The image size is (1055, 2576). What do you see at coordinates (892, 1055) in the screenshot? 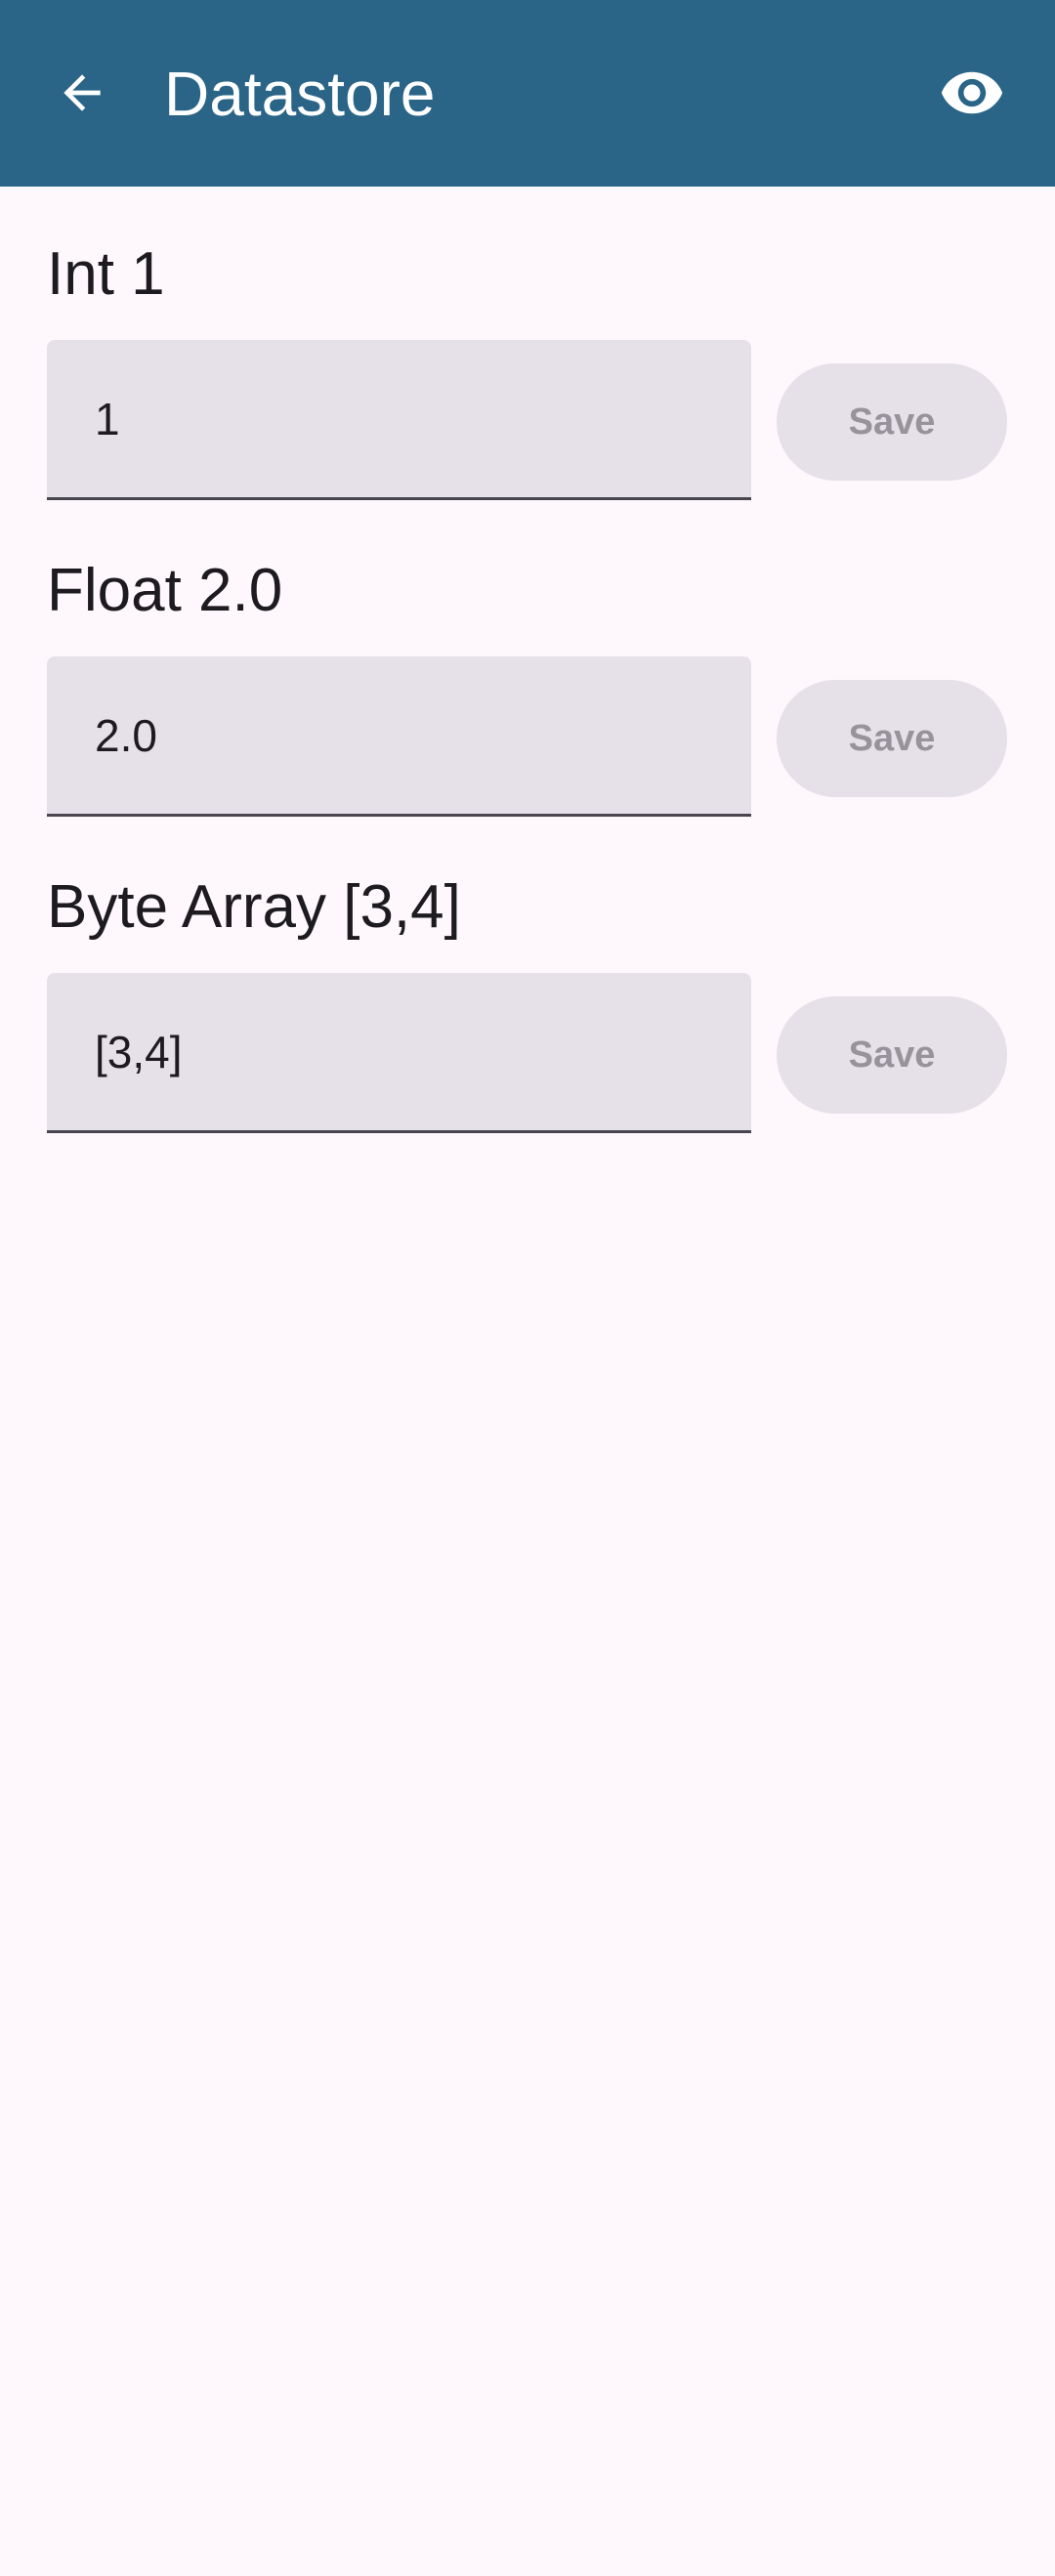
I see `save-byte-array-button: Save` at bounding box center [892, 1055].